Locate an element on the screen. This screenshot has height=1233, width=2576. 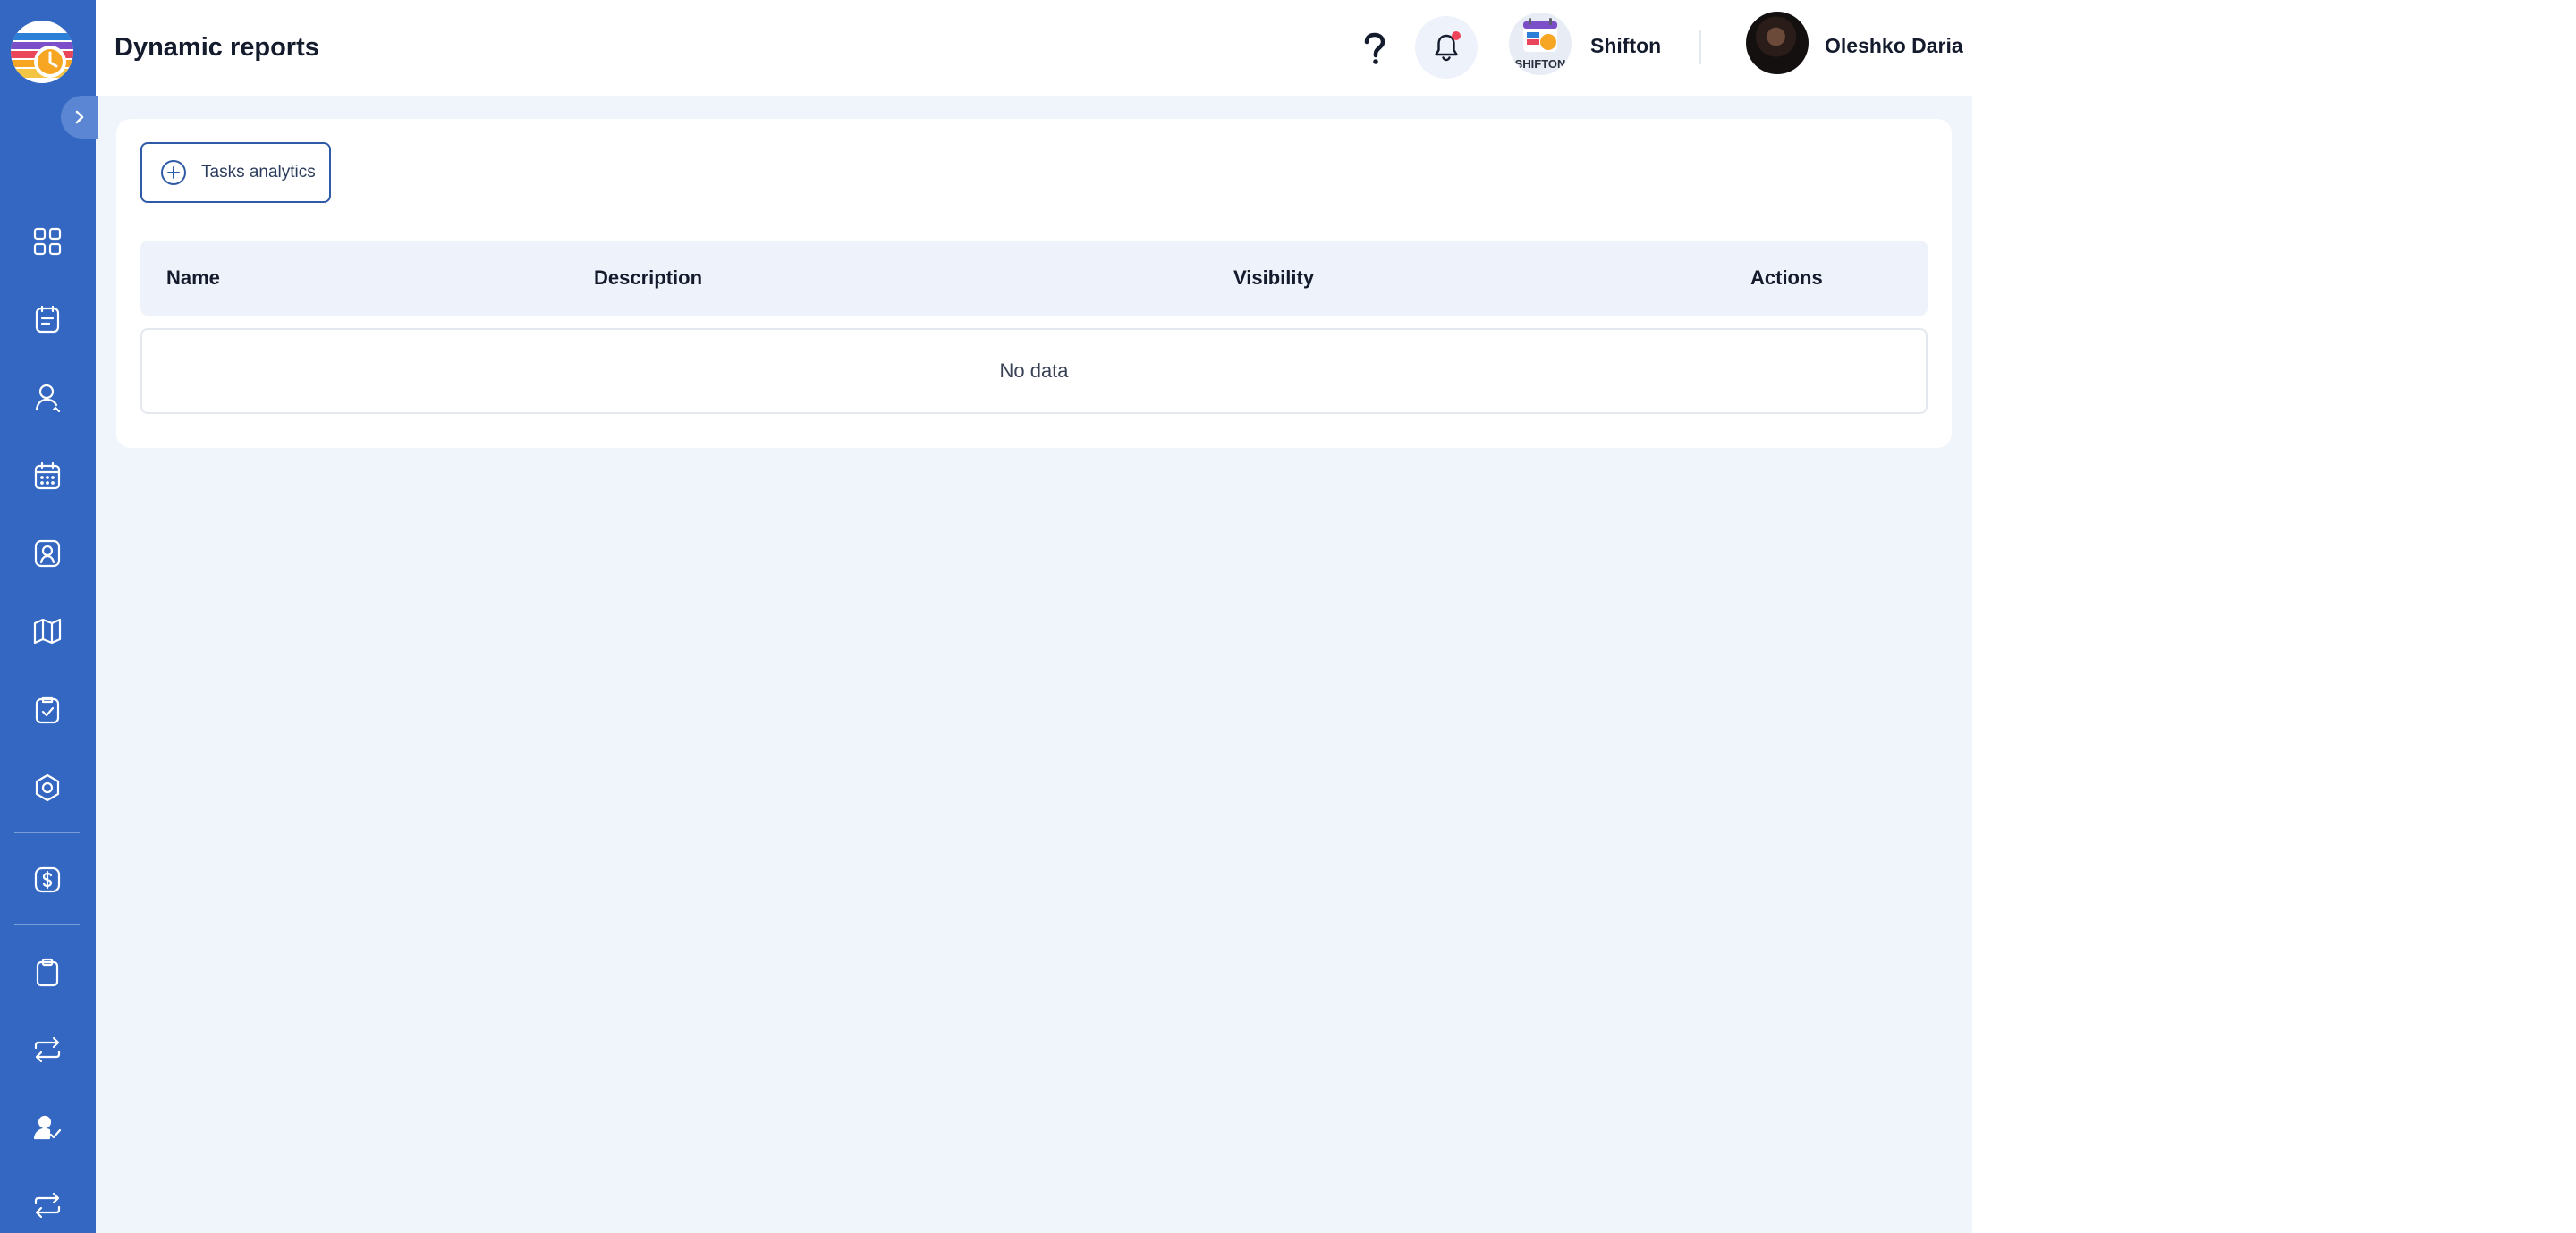
table-empty-state: No data is located at coordinates (1034, 371).